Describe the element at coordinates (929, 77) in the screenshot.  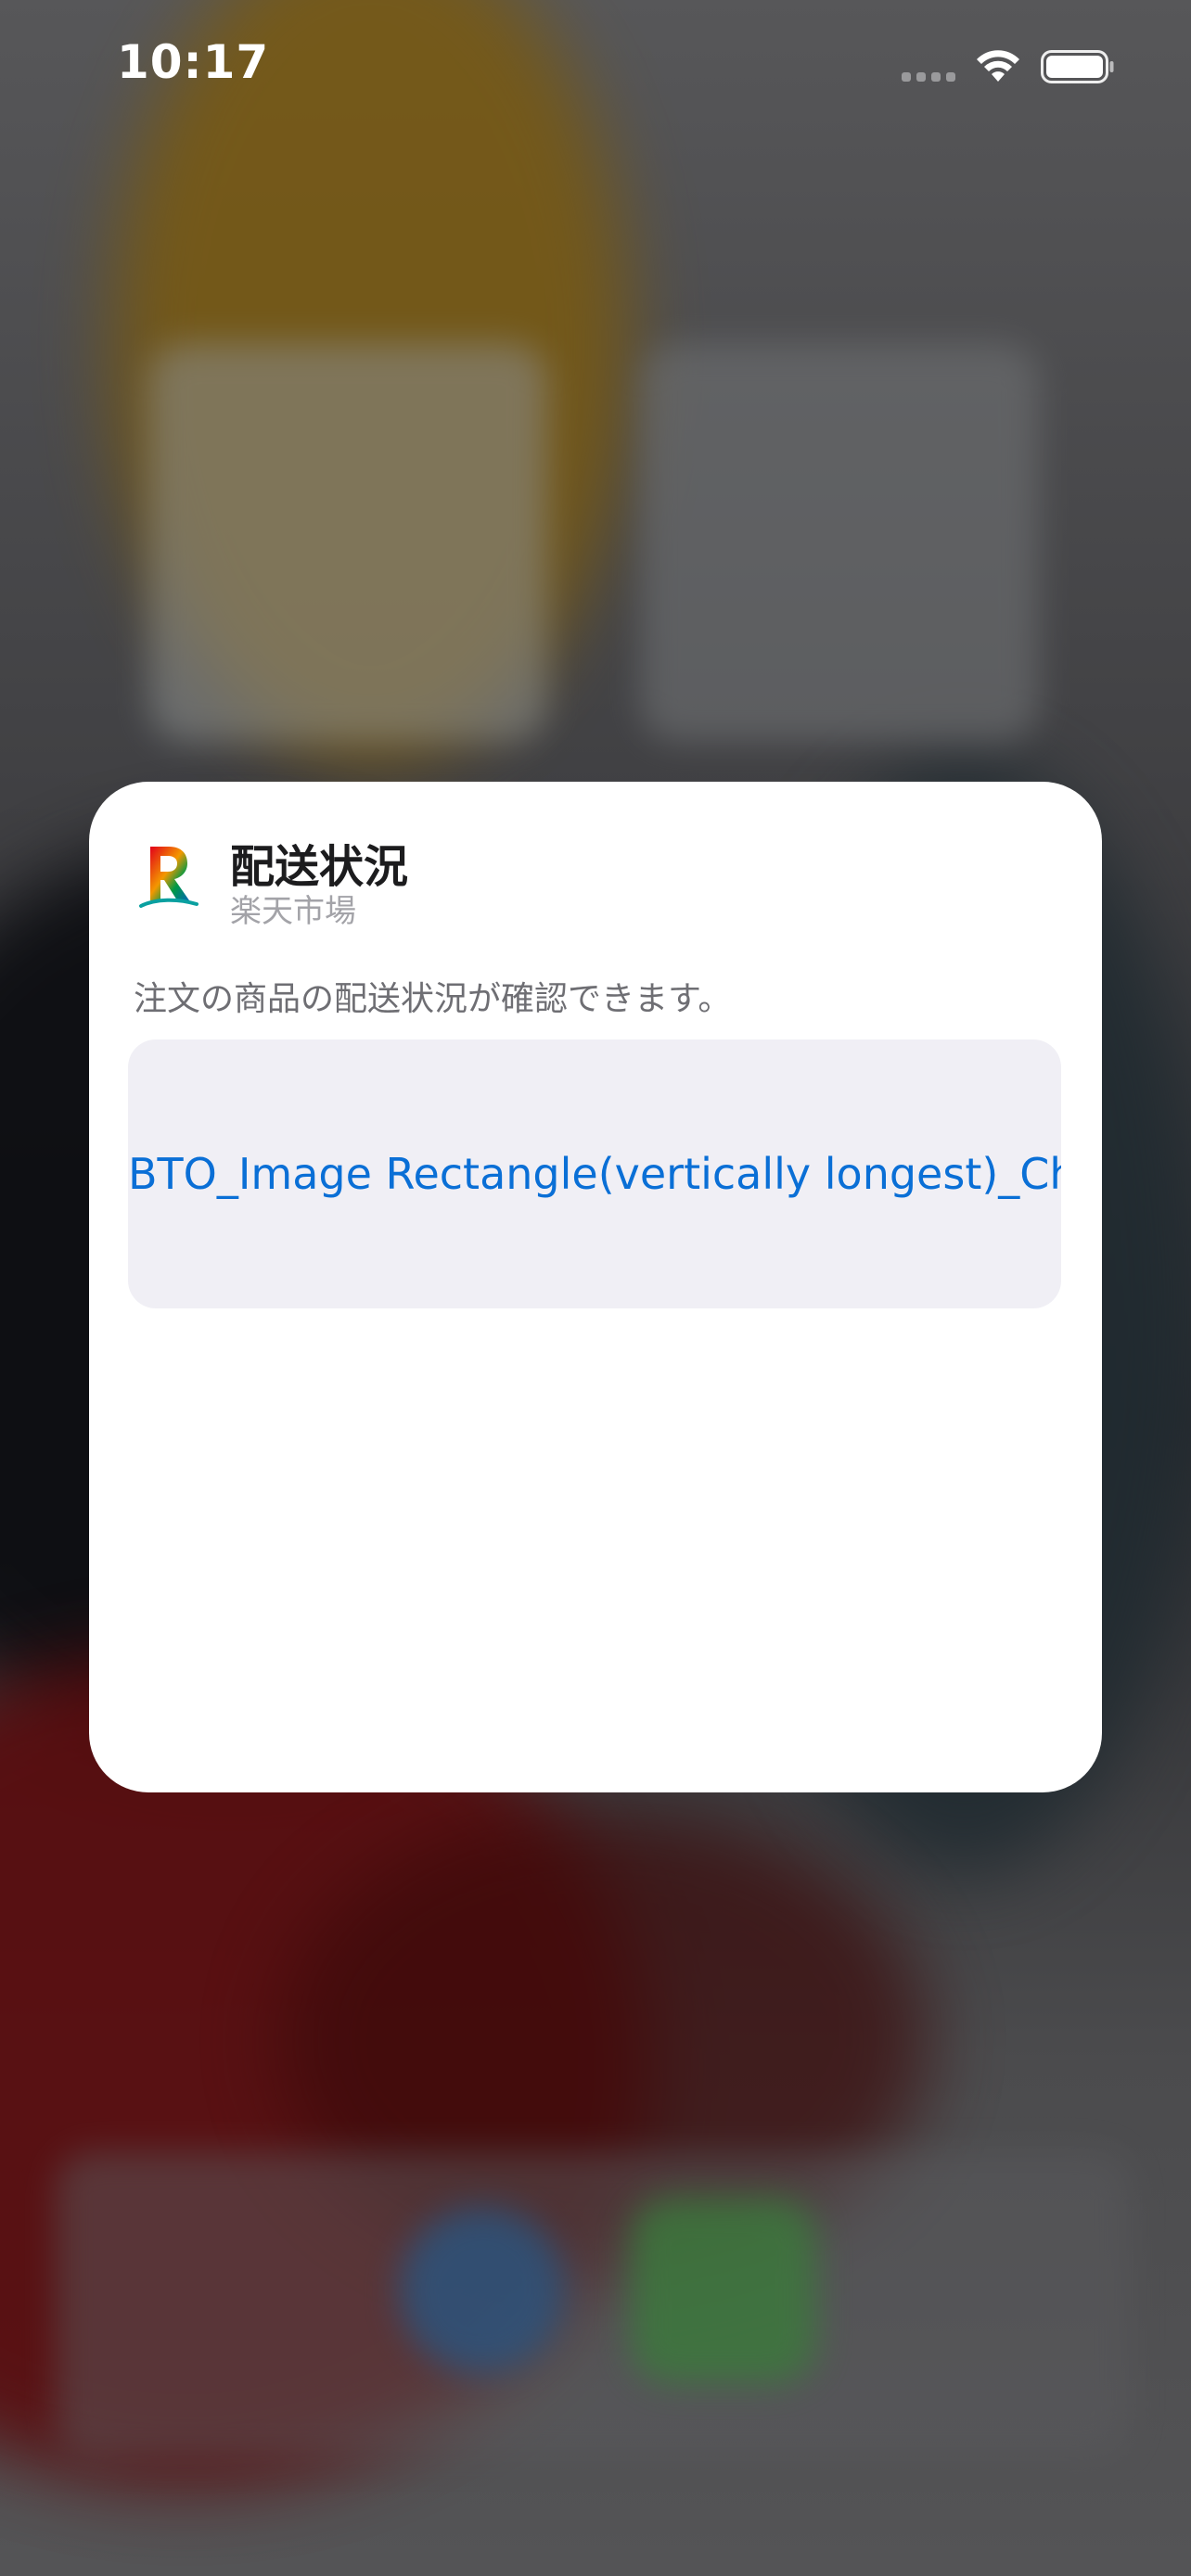
I see `cellular-signal-icon` at that location.